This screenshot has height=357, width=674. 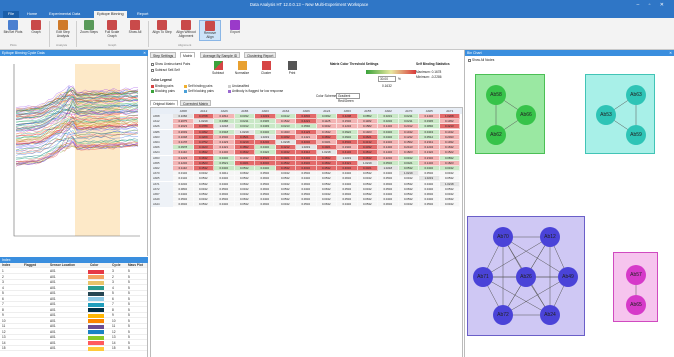 I want to click on show-all-button: Show All, so click(x=135, y=27).